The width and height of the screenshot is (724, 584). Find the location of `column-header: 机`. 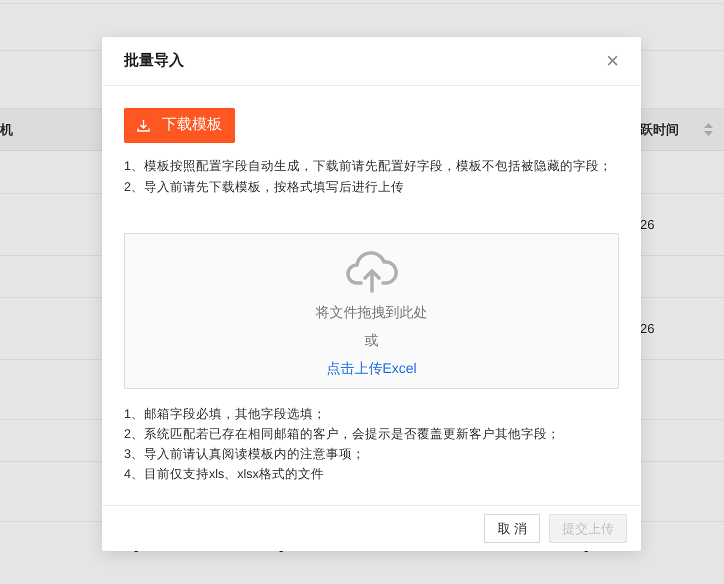

column-header: 机 is located at coordinates (6, 129).